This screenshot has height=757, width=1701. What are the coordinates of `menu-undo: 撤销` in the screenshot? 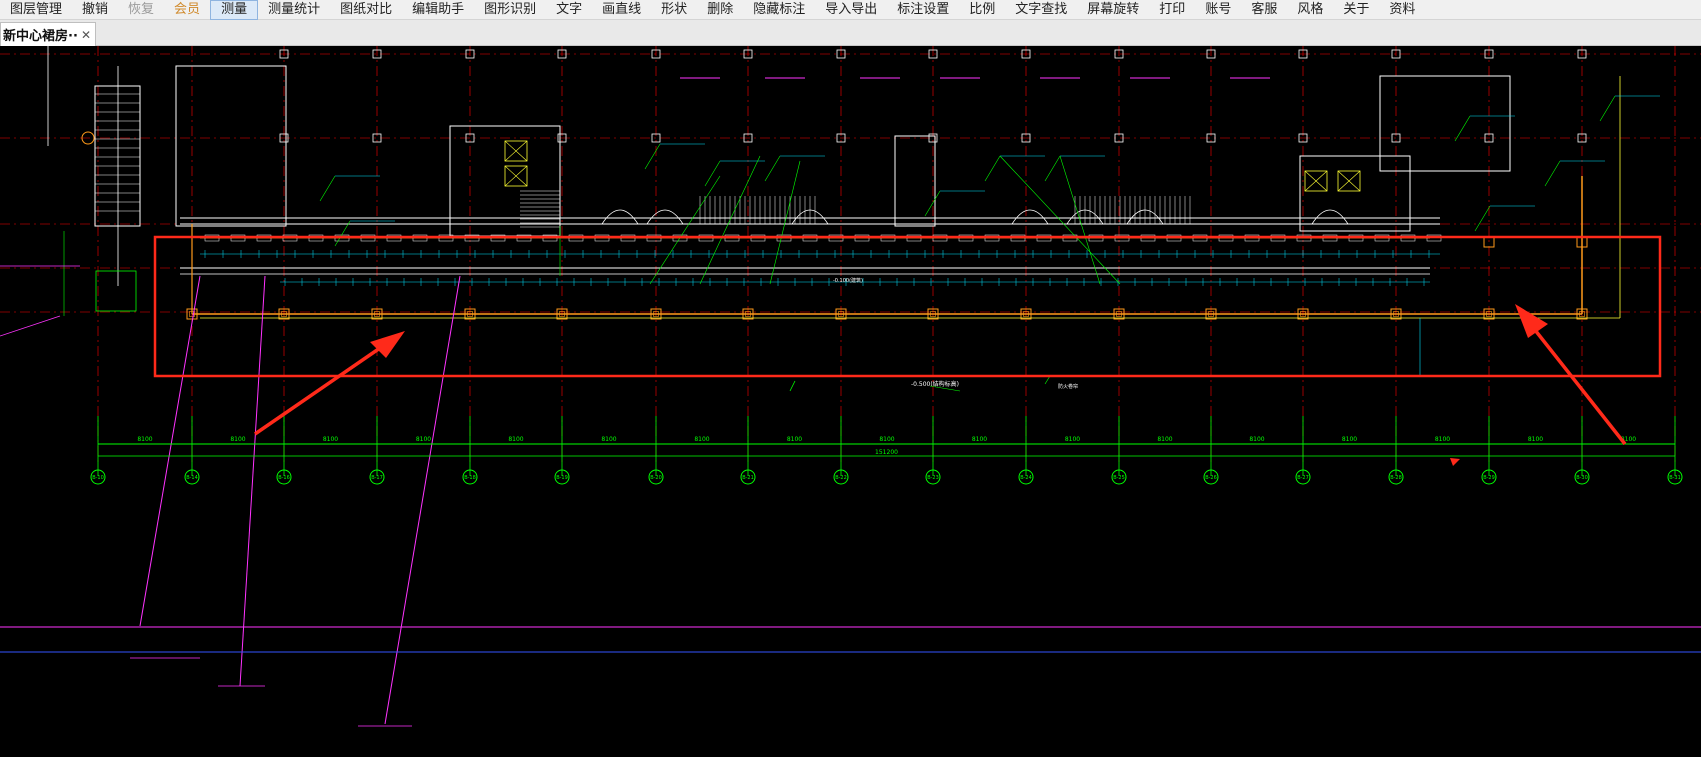 It's located at (95, 10).